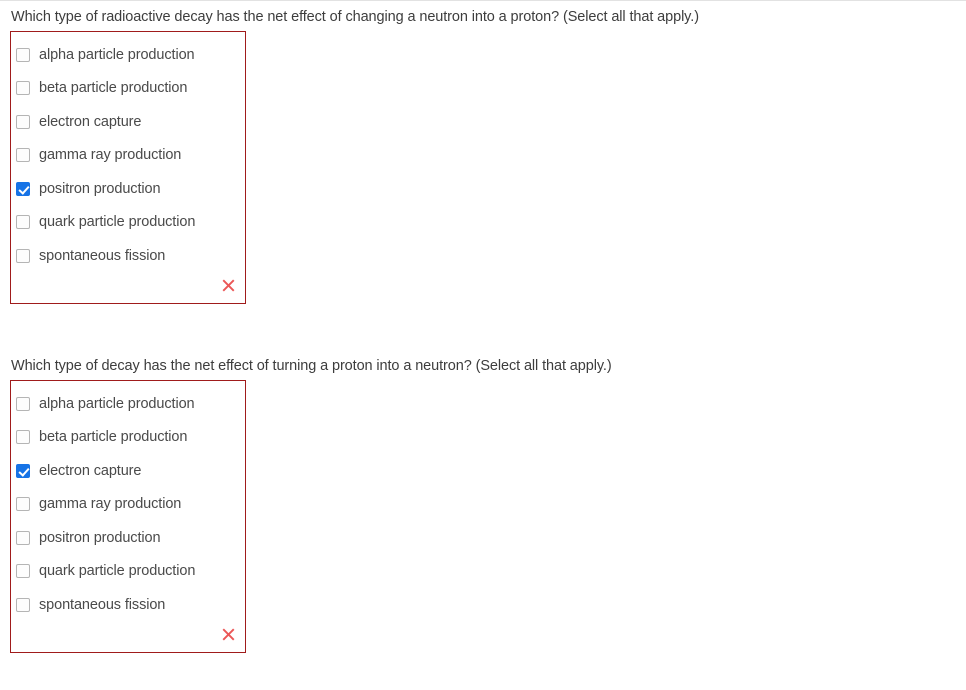 The image size is (966, 690). What do you see at coordinates (483, 0) in the screenshot?
I see `page-top-divider` at bounding box center [483, 0].